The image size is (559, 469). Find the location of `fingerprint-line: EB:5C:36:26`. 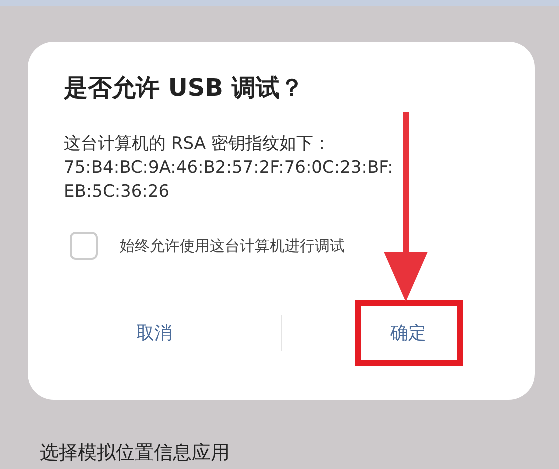

fingerprint-line: EB:5C:36:26 is located at coordinates (117, 192).